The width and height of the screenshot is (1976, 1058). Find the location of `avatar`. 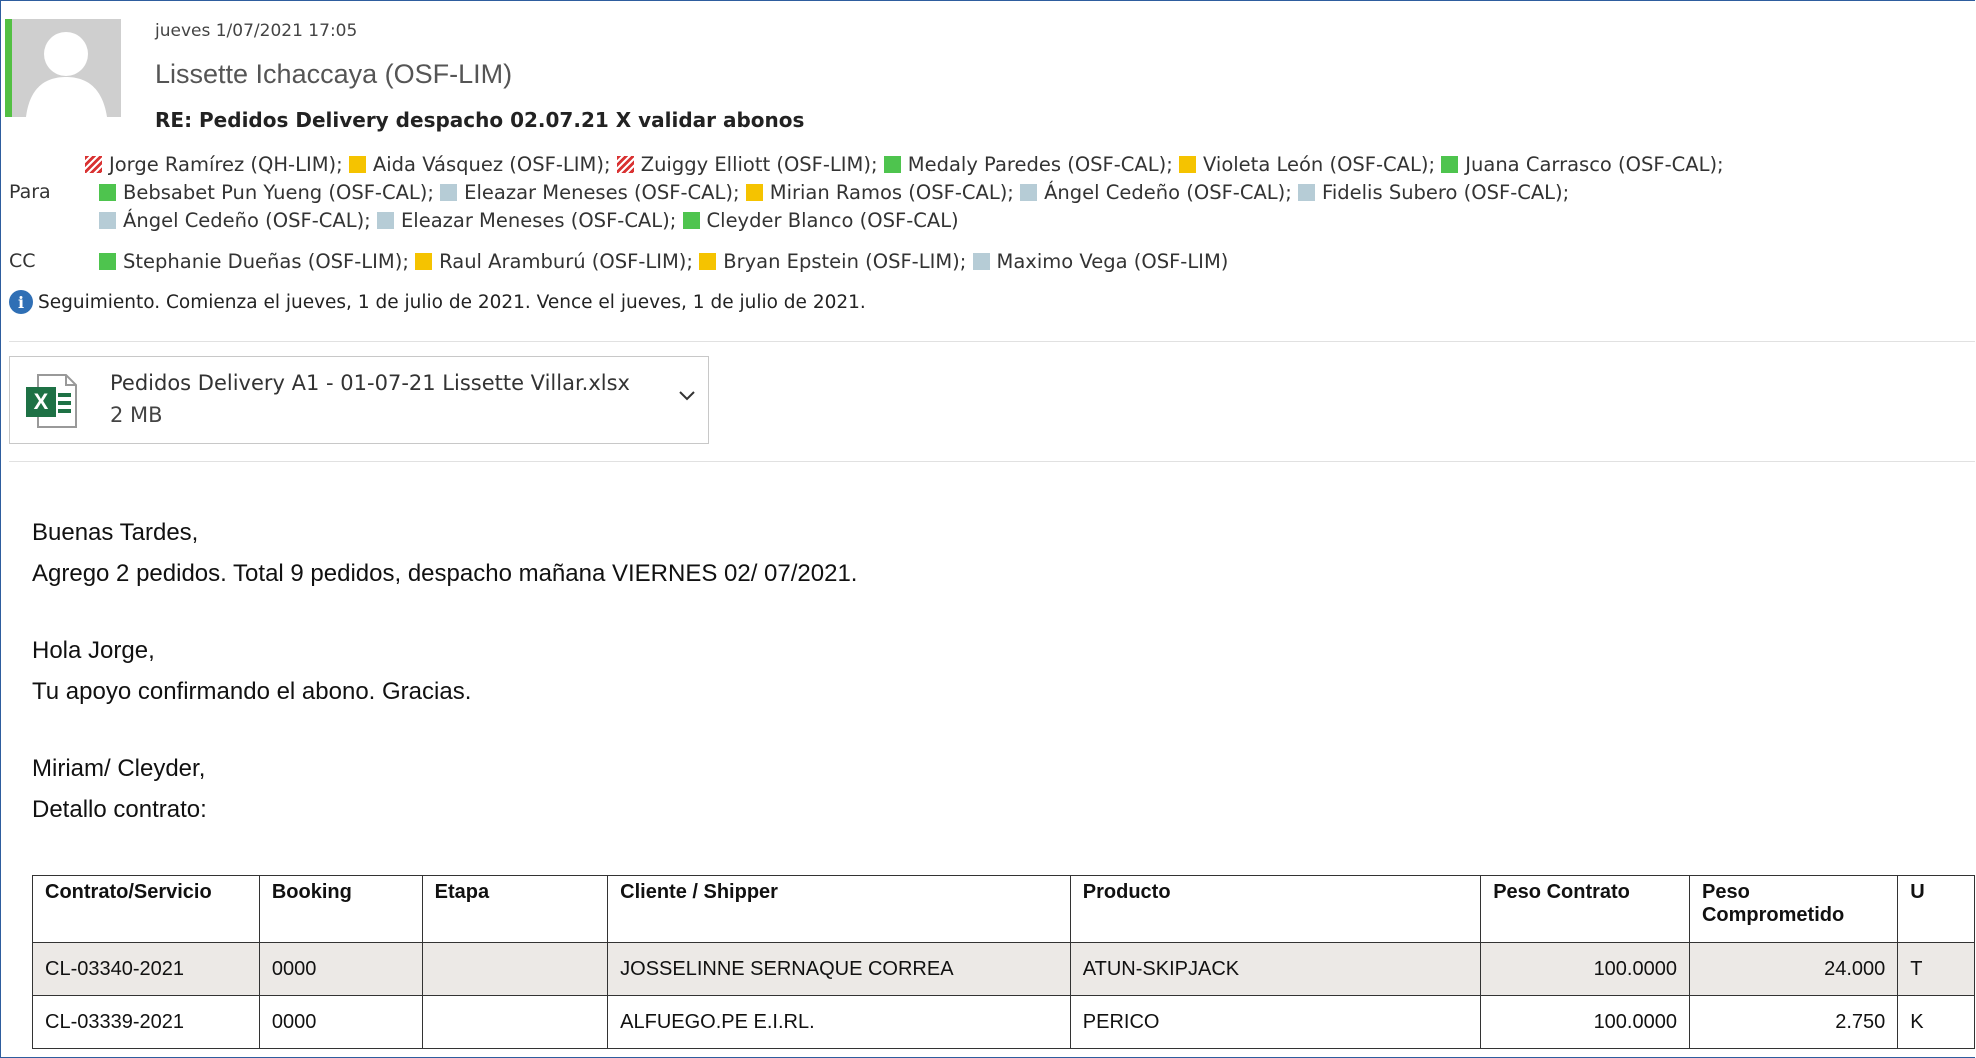

avatar is located at coordinates (66, 68).